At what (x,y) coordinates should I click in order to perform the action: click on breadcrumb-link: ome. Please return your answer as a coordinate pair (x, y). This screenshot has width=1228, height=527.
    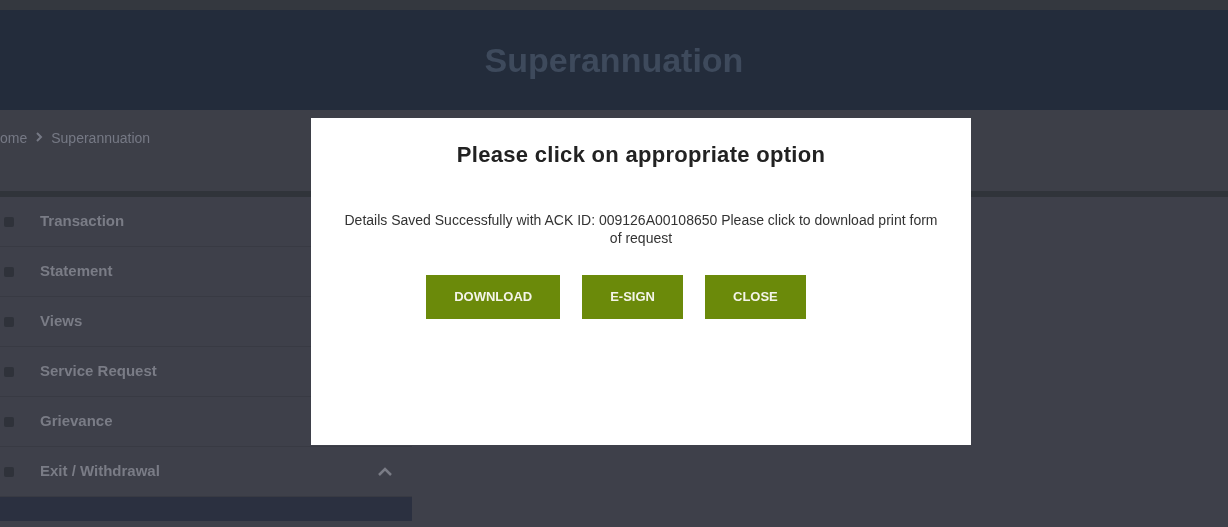
    Looking at the image, I should click on (14, 138).